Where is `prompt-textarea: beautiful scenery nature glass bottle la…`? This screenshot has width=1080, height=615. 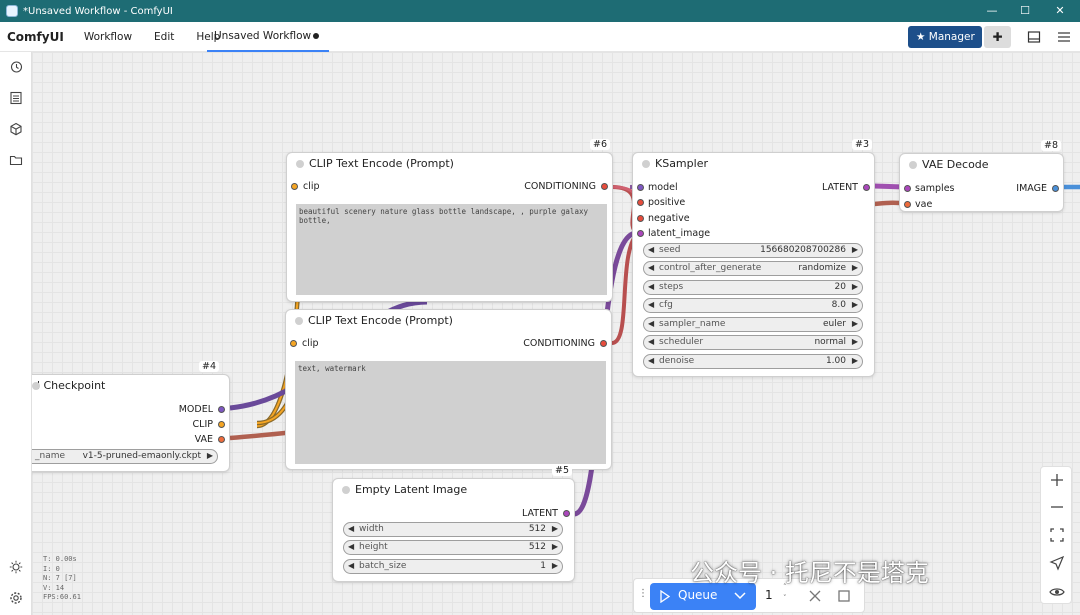
prompt-textarea: beautiful scenery nature glass bottle la… is located at coordinates (451, 249).